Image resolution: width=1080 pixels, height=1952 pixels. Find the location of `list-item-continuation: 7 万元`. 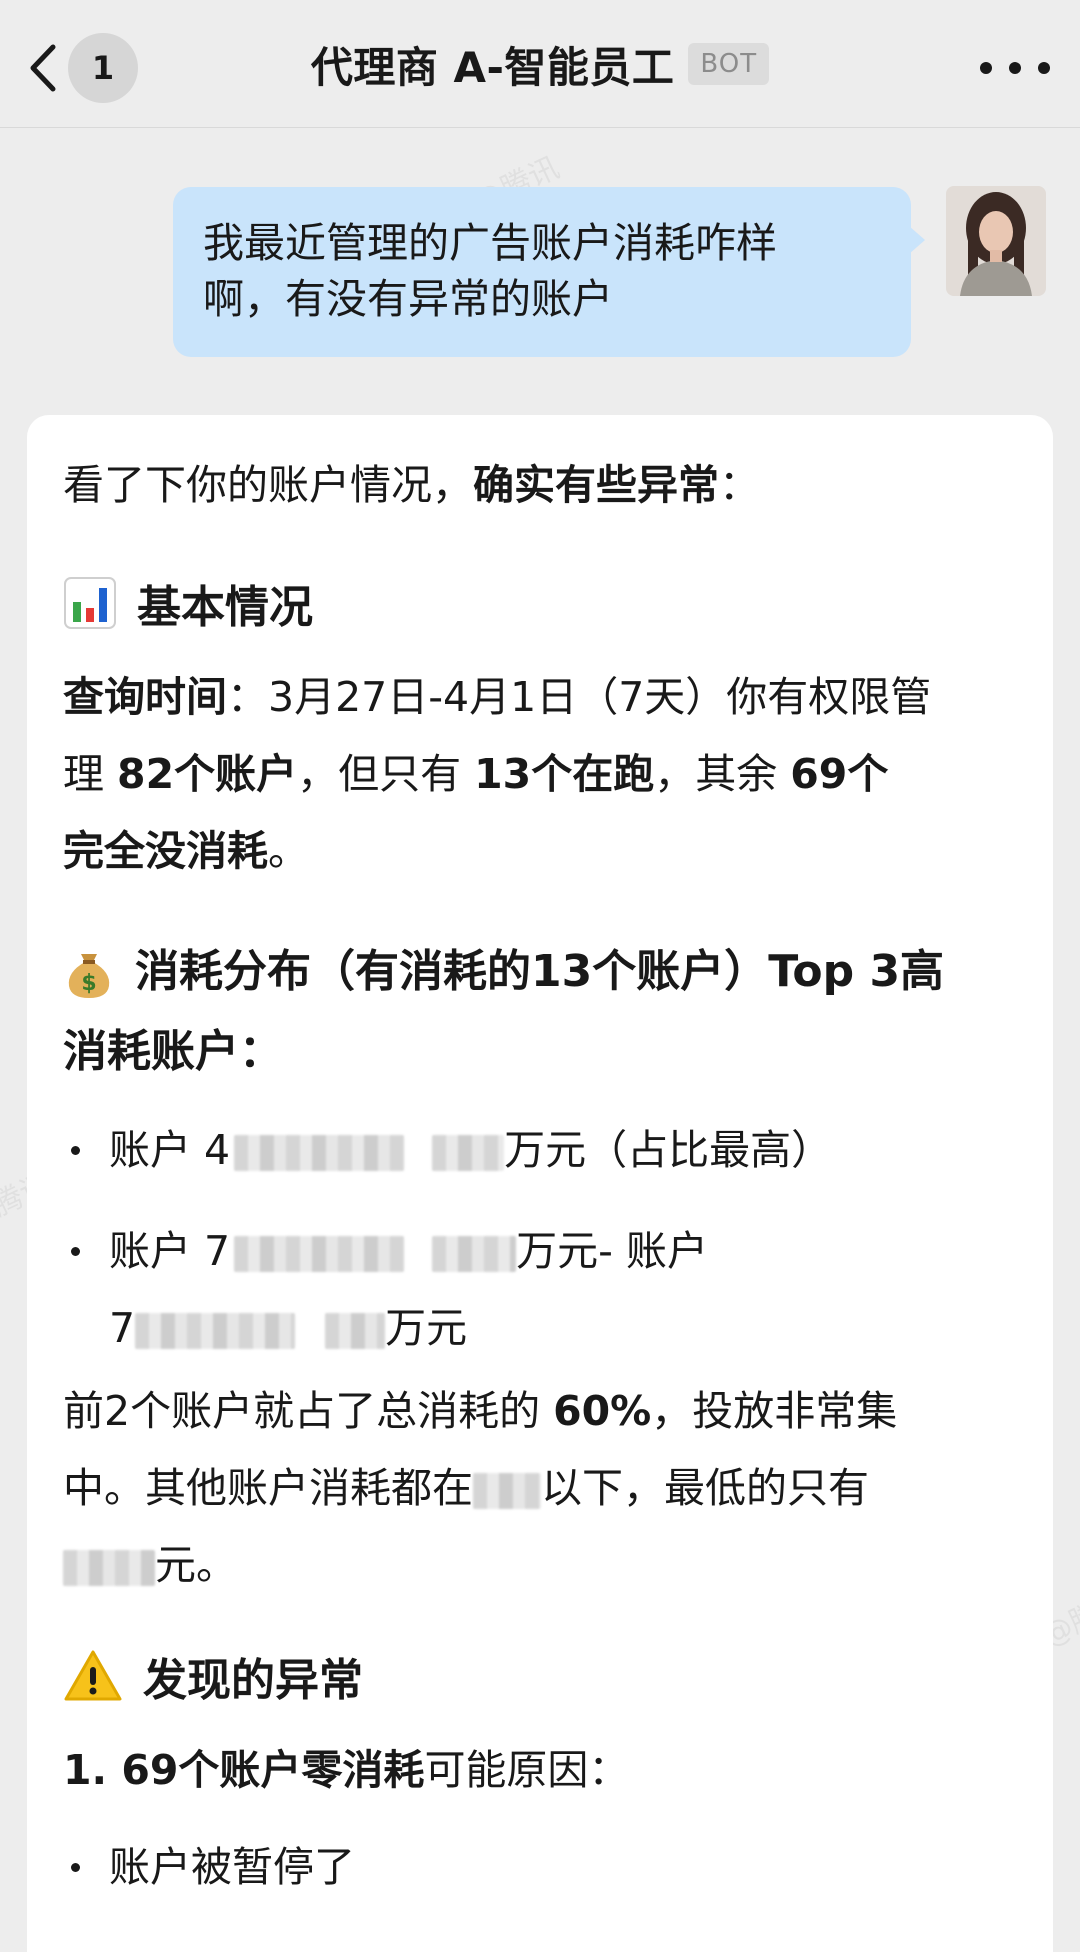

list-item-continuation: 7 万元 is located at coordinates (563, 1328).